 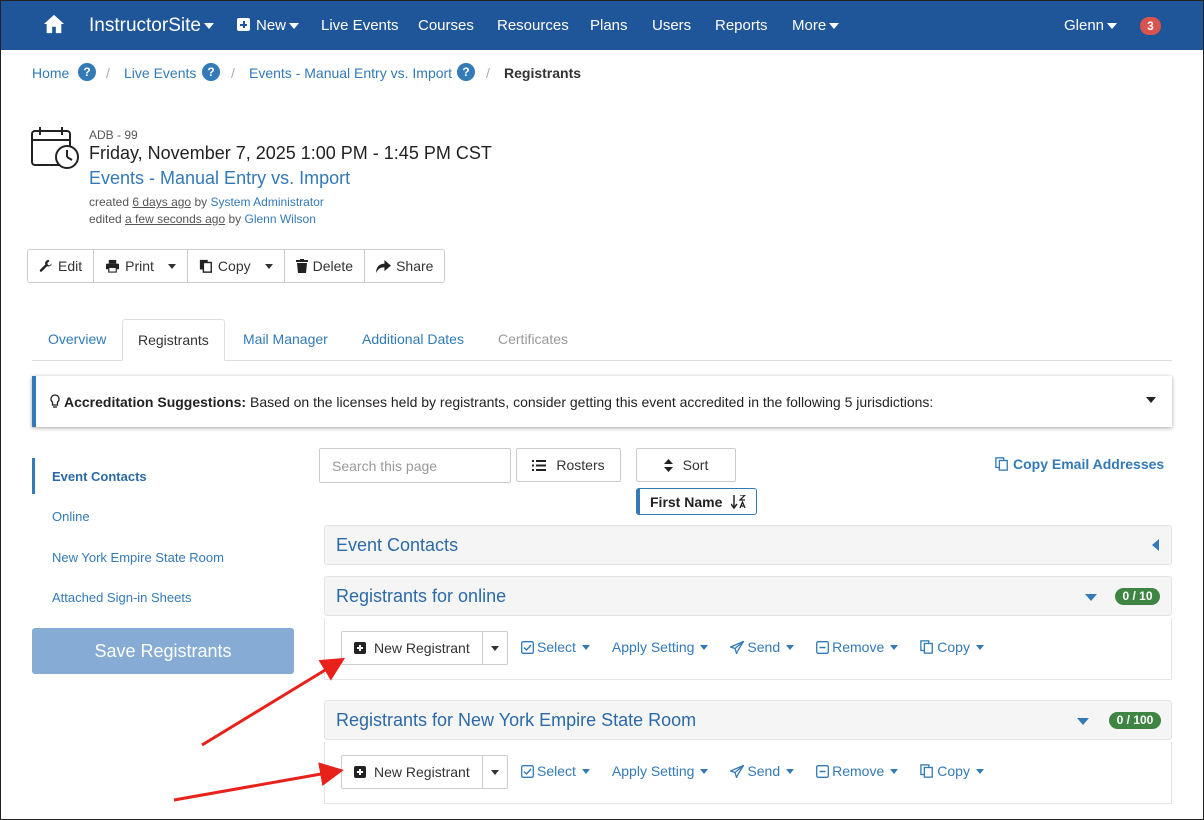 I want to click on nav-resources: Resources, so click(x=533, y=25).